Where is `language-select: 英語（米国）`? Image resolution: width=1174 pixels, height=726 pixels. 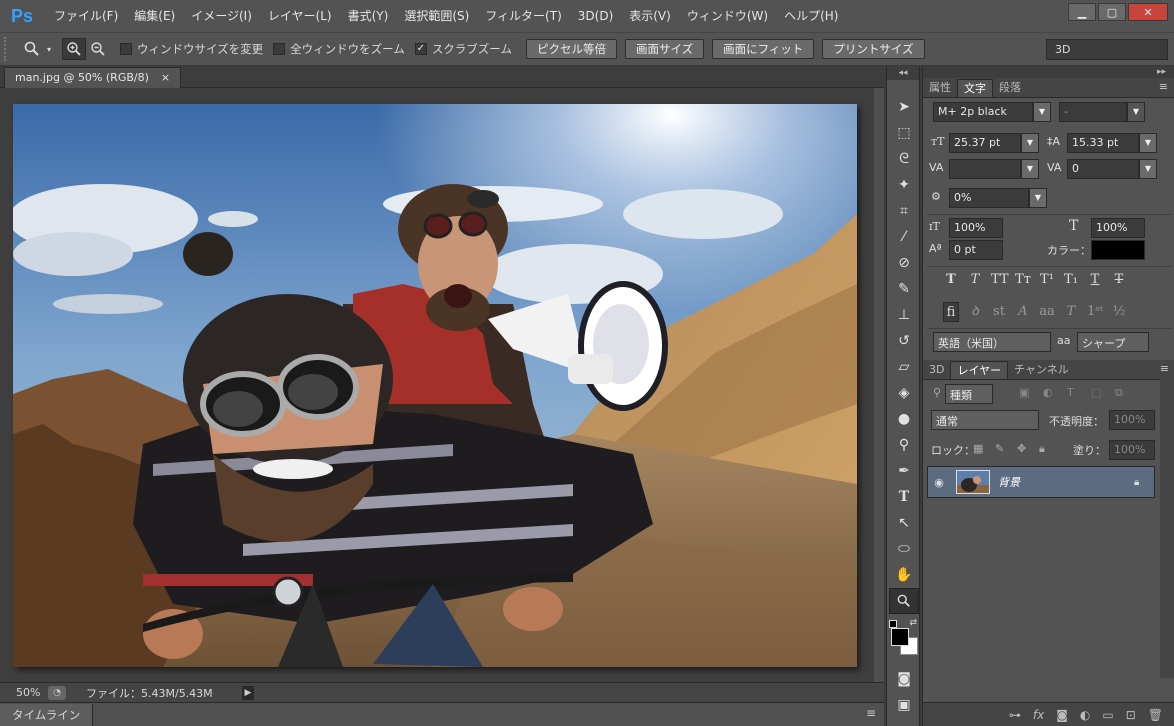
language-select: 英語（米国） is located at coordinates (992, 342).